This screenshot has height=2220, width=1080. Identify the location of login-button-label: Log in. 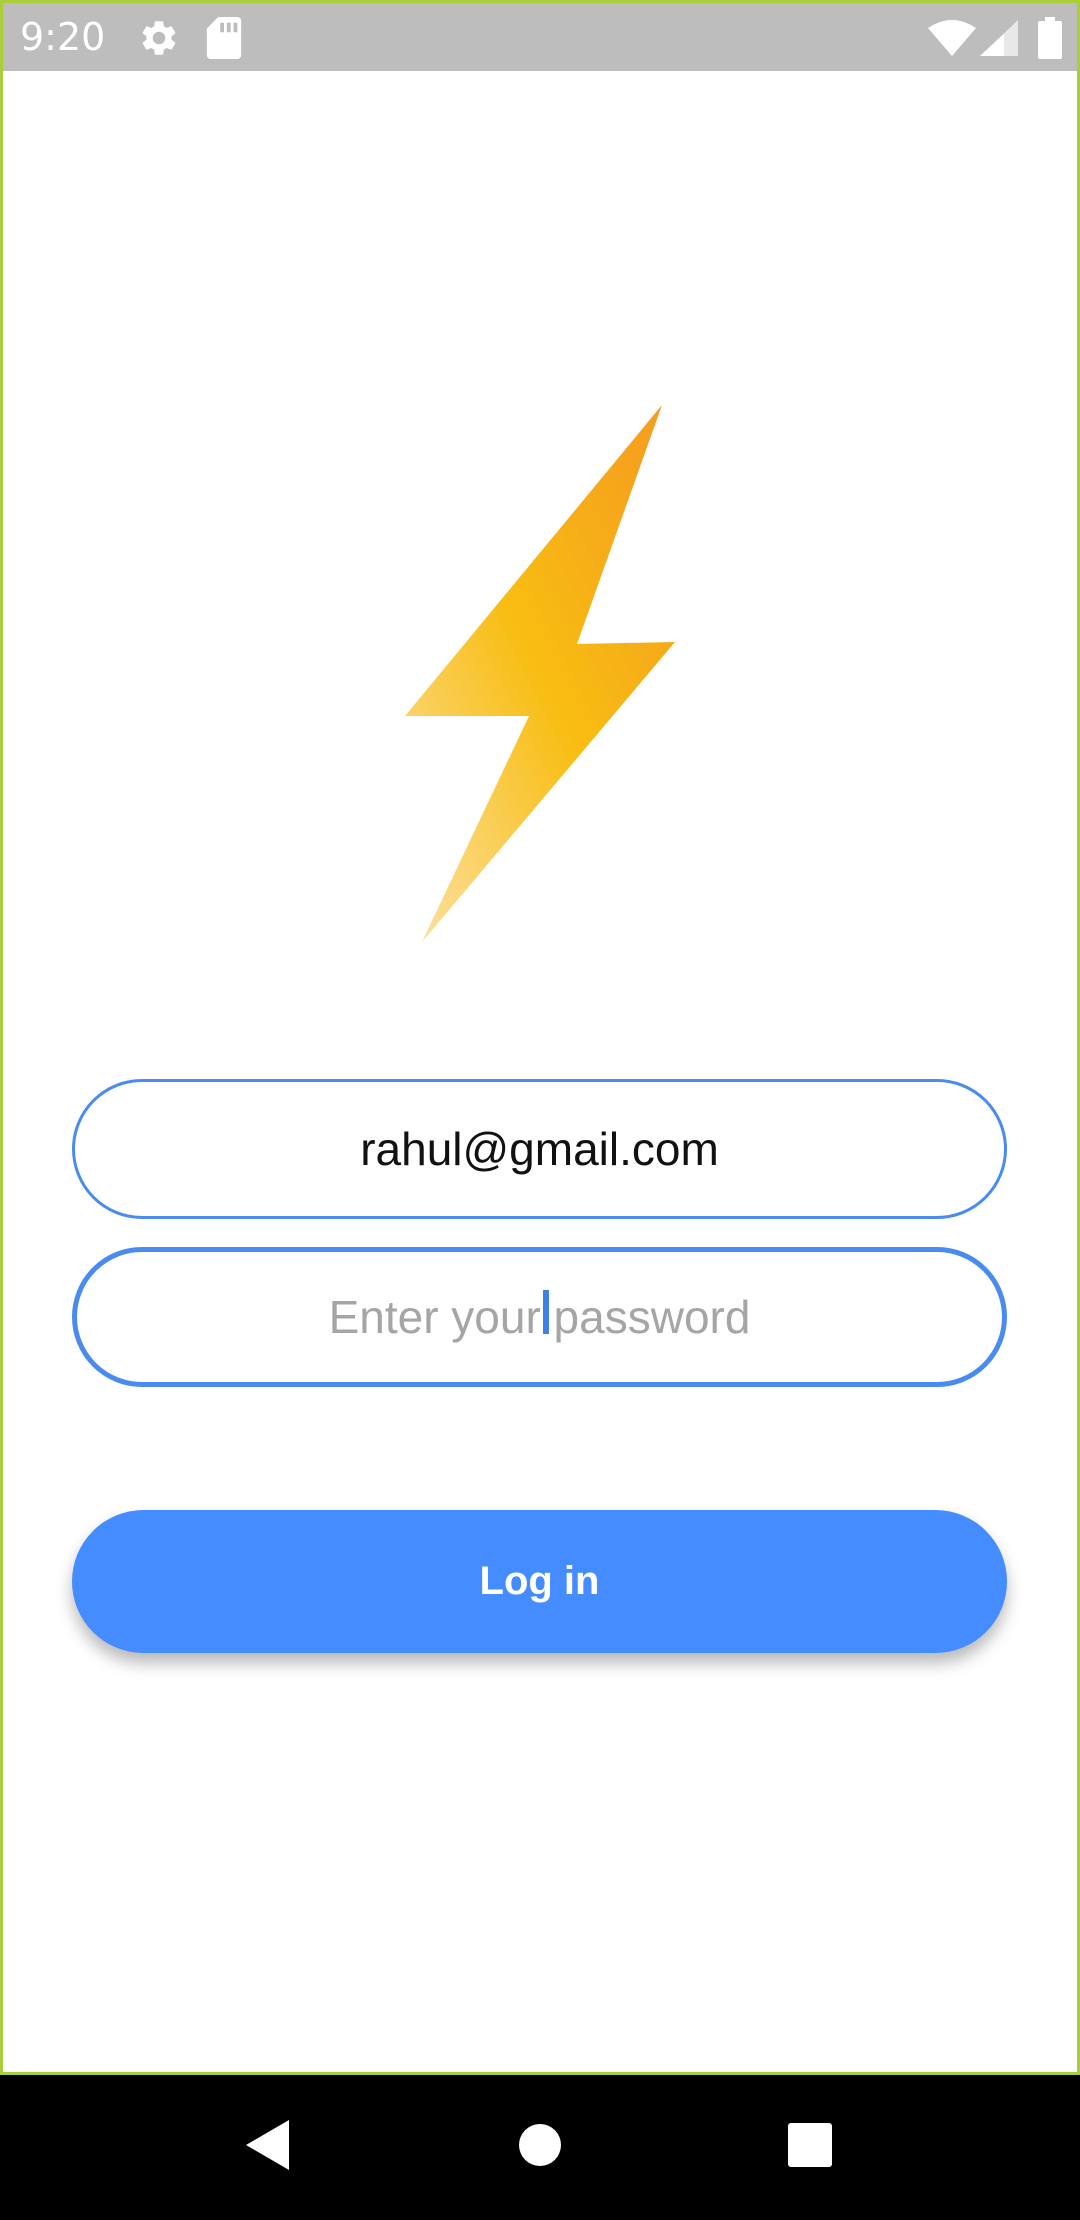
(539, 1581).